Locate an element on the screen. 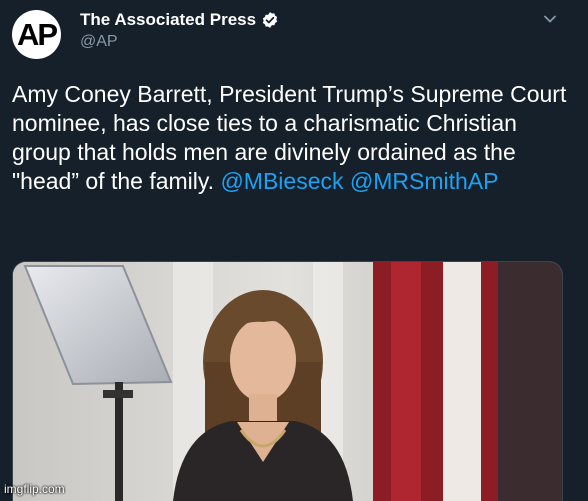 The height and width of the screenshot is (501, 588). mention-link: @MBieseck is located at coordinates (281, 181).